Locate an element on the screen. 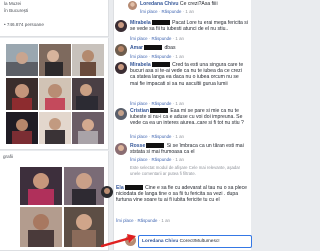  reply-input-value: Corect!Multumesc! is located at coordinates (199, 241).